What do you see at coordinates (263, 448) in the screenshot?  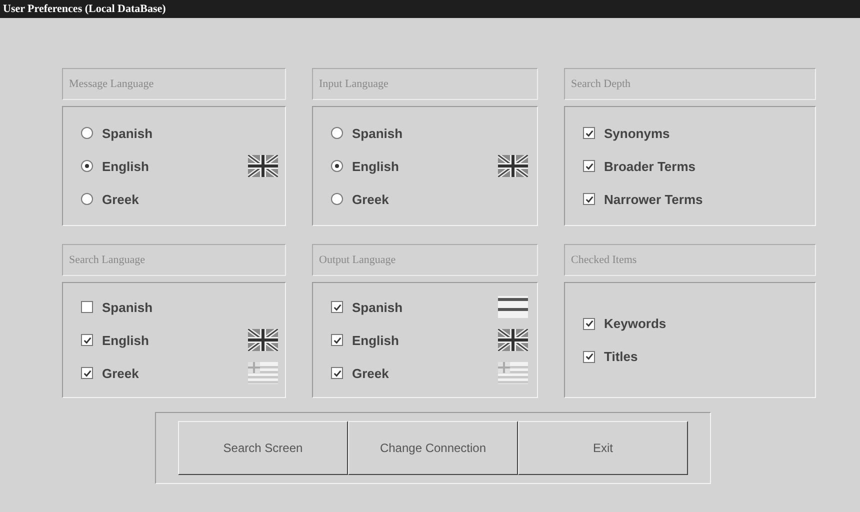 I see `dialog-button: Search Screen` at bounding box center [263, 448].